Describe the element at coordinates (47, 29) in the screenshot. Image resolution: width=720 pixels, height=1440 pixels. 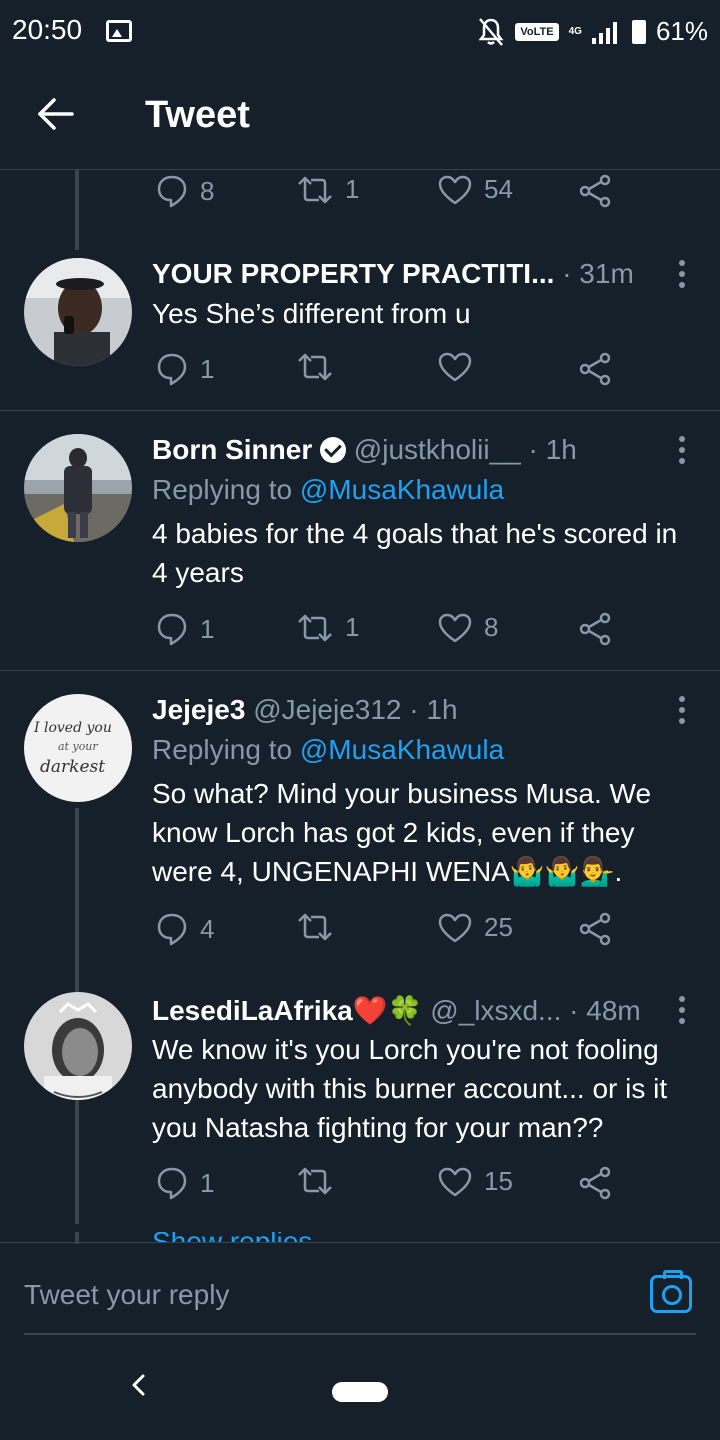
I see `status-time: 20:50` at that location.